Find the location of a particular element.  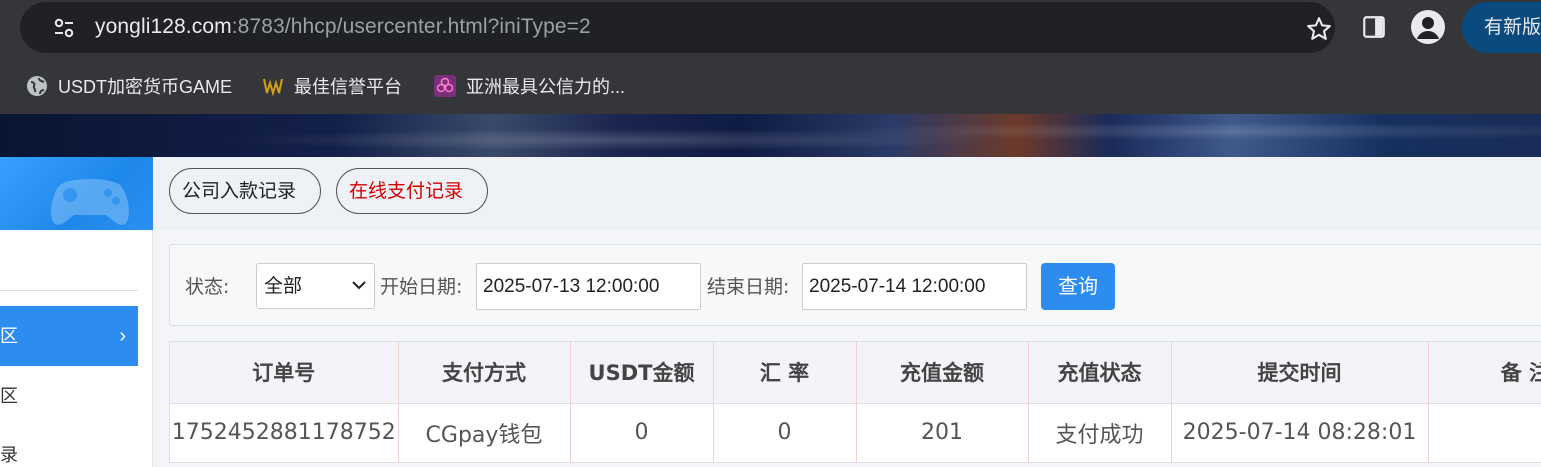

col-submit-time: 提交时间 is located at coordinates (1300, 373).